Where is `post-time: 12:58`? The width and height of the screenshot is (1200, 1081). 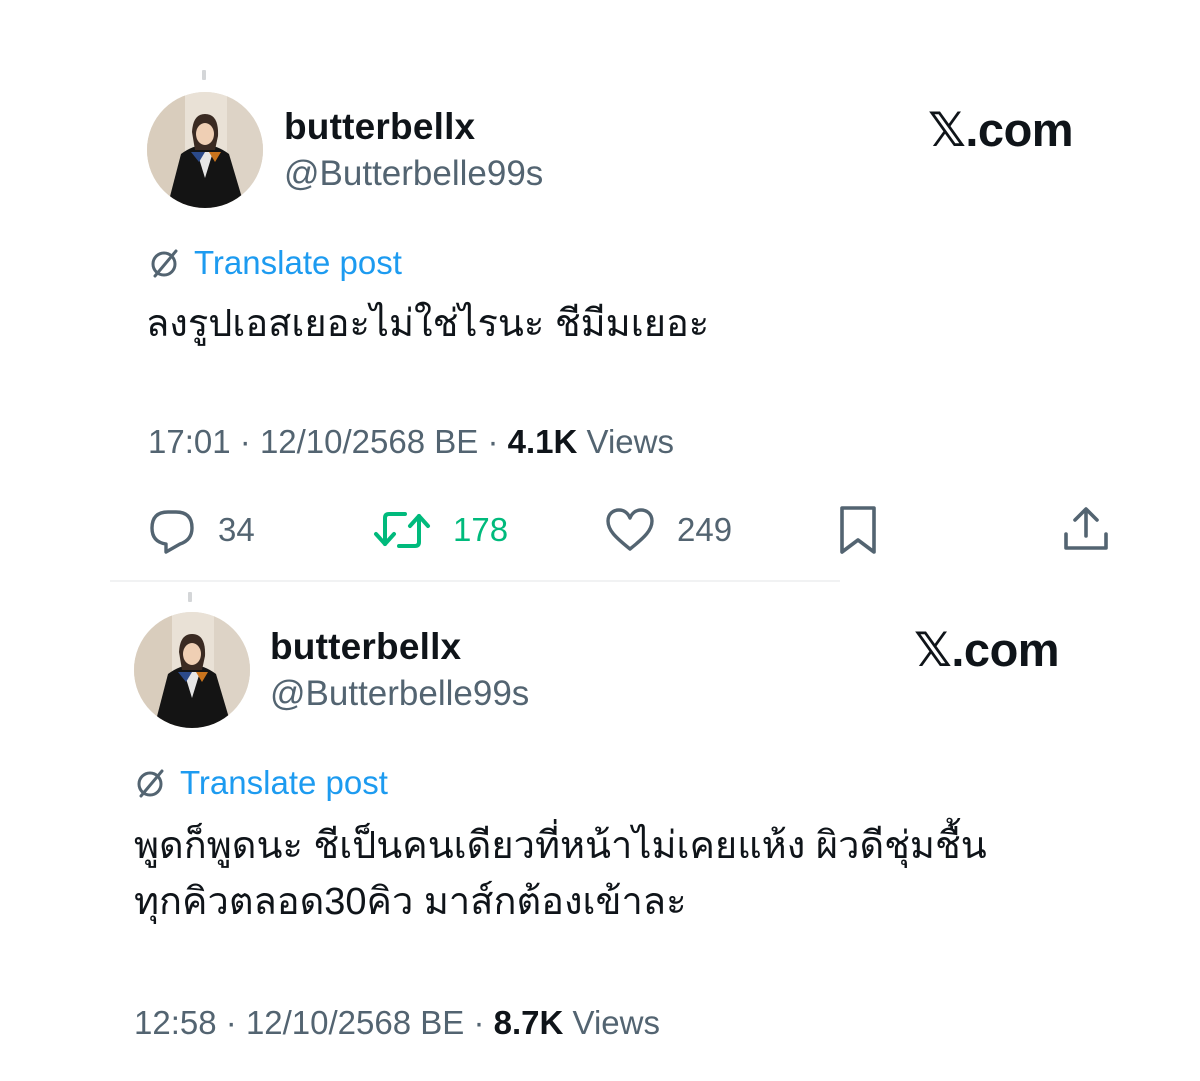
post-time: 12:58 is located at coordinates (175, 1022).